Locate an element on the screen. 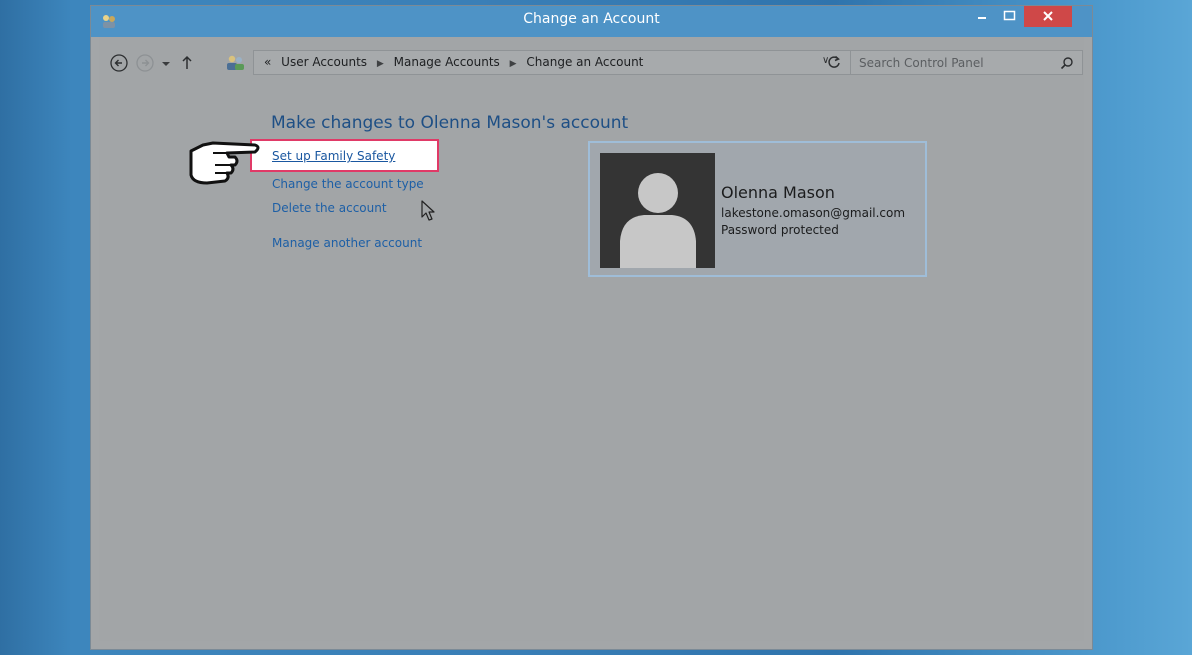 The image size is (1192, 655). breadcrumb-manage-accounts: Manage Accounts is located at coordinates (447, 62).